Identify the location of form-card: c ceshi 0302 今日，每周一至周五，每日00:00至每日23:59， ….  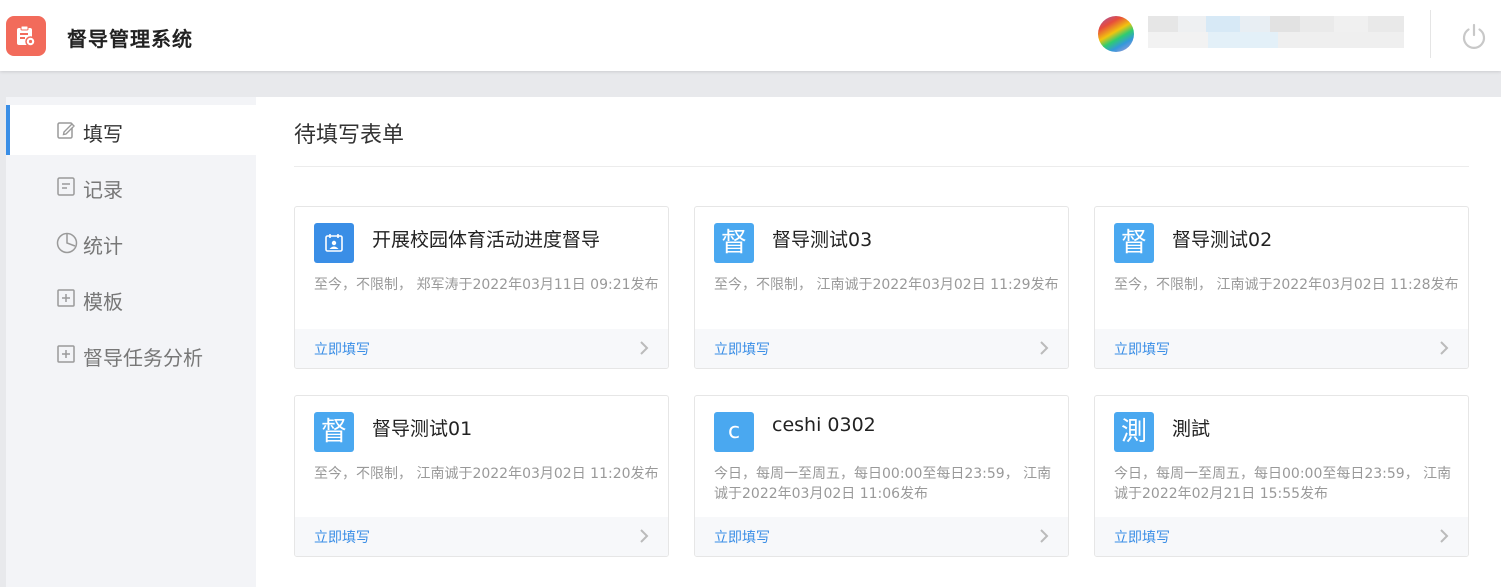
(881, 476).